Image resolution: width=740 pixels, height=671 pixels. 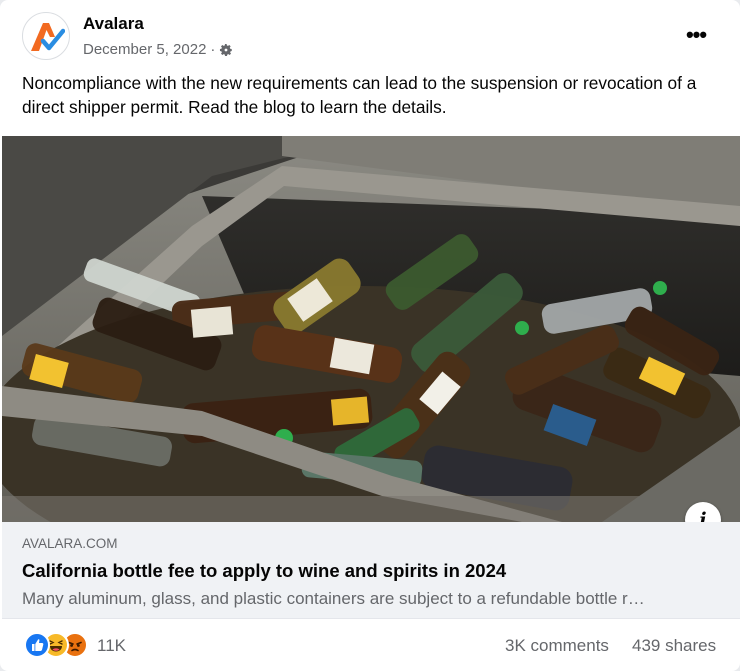 I want to click on link-domain: AVALARA.COM, so click(x=70, y=543).